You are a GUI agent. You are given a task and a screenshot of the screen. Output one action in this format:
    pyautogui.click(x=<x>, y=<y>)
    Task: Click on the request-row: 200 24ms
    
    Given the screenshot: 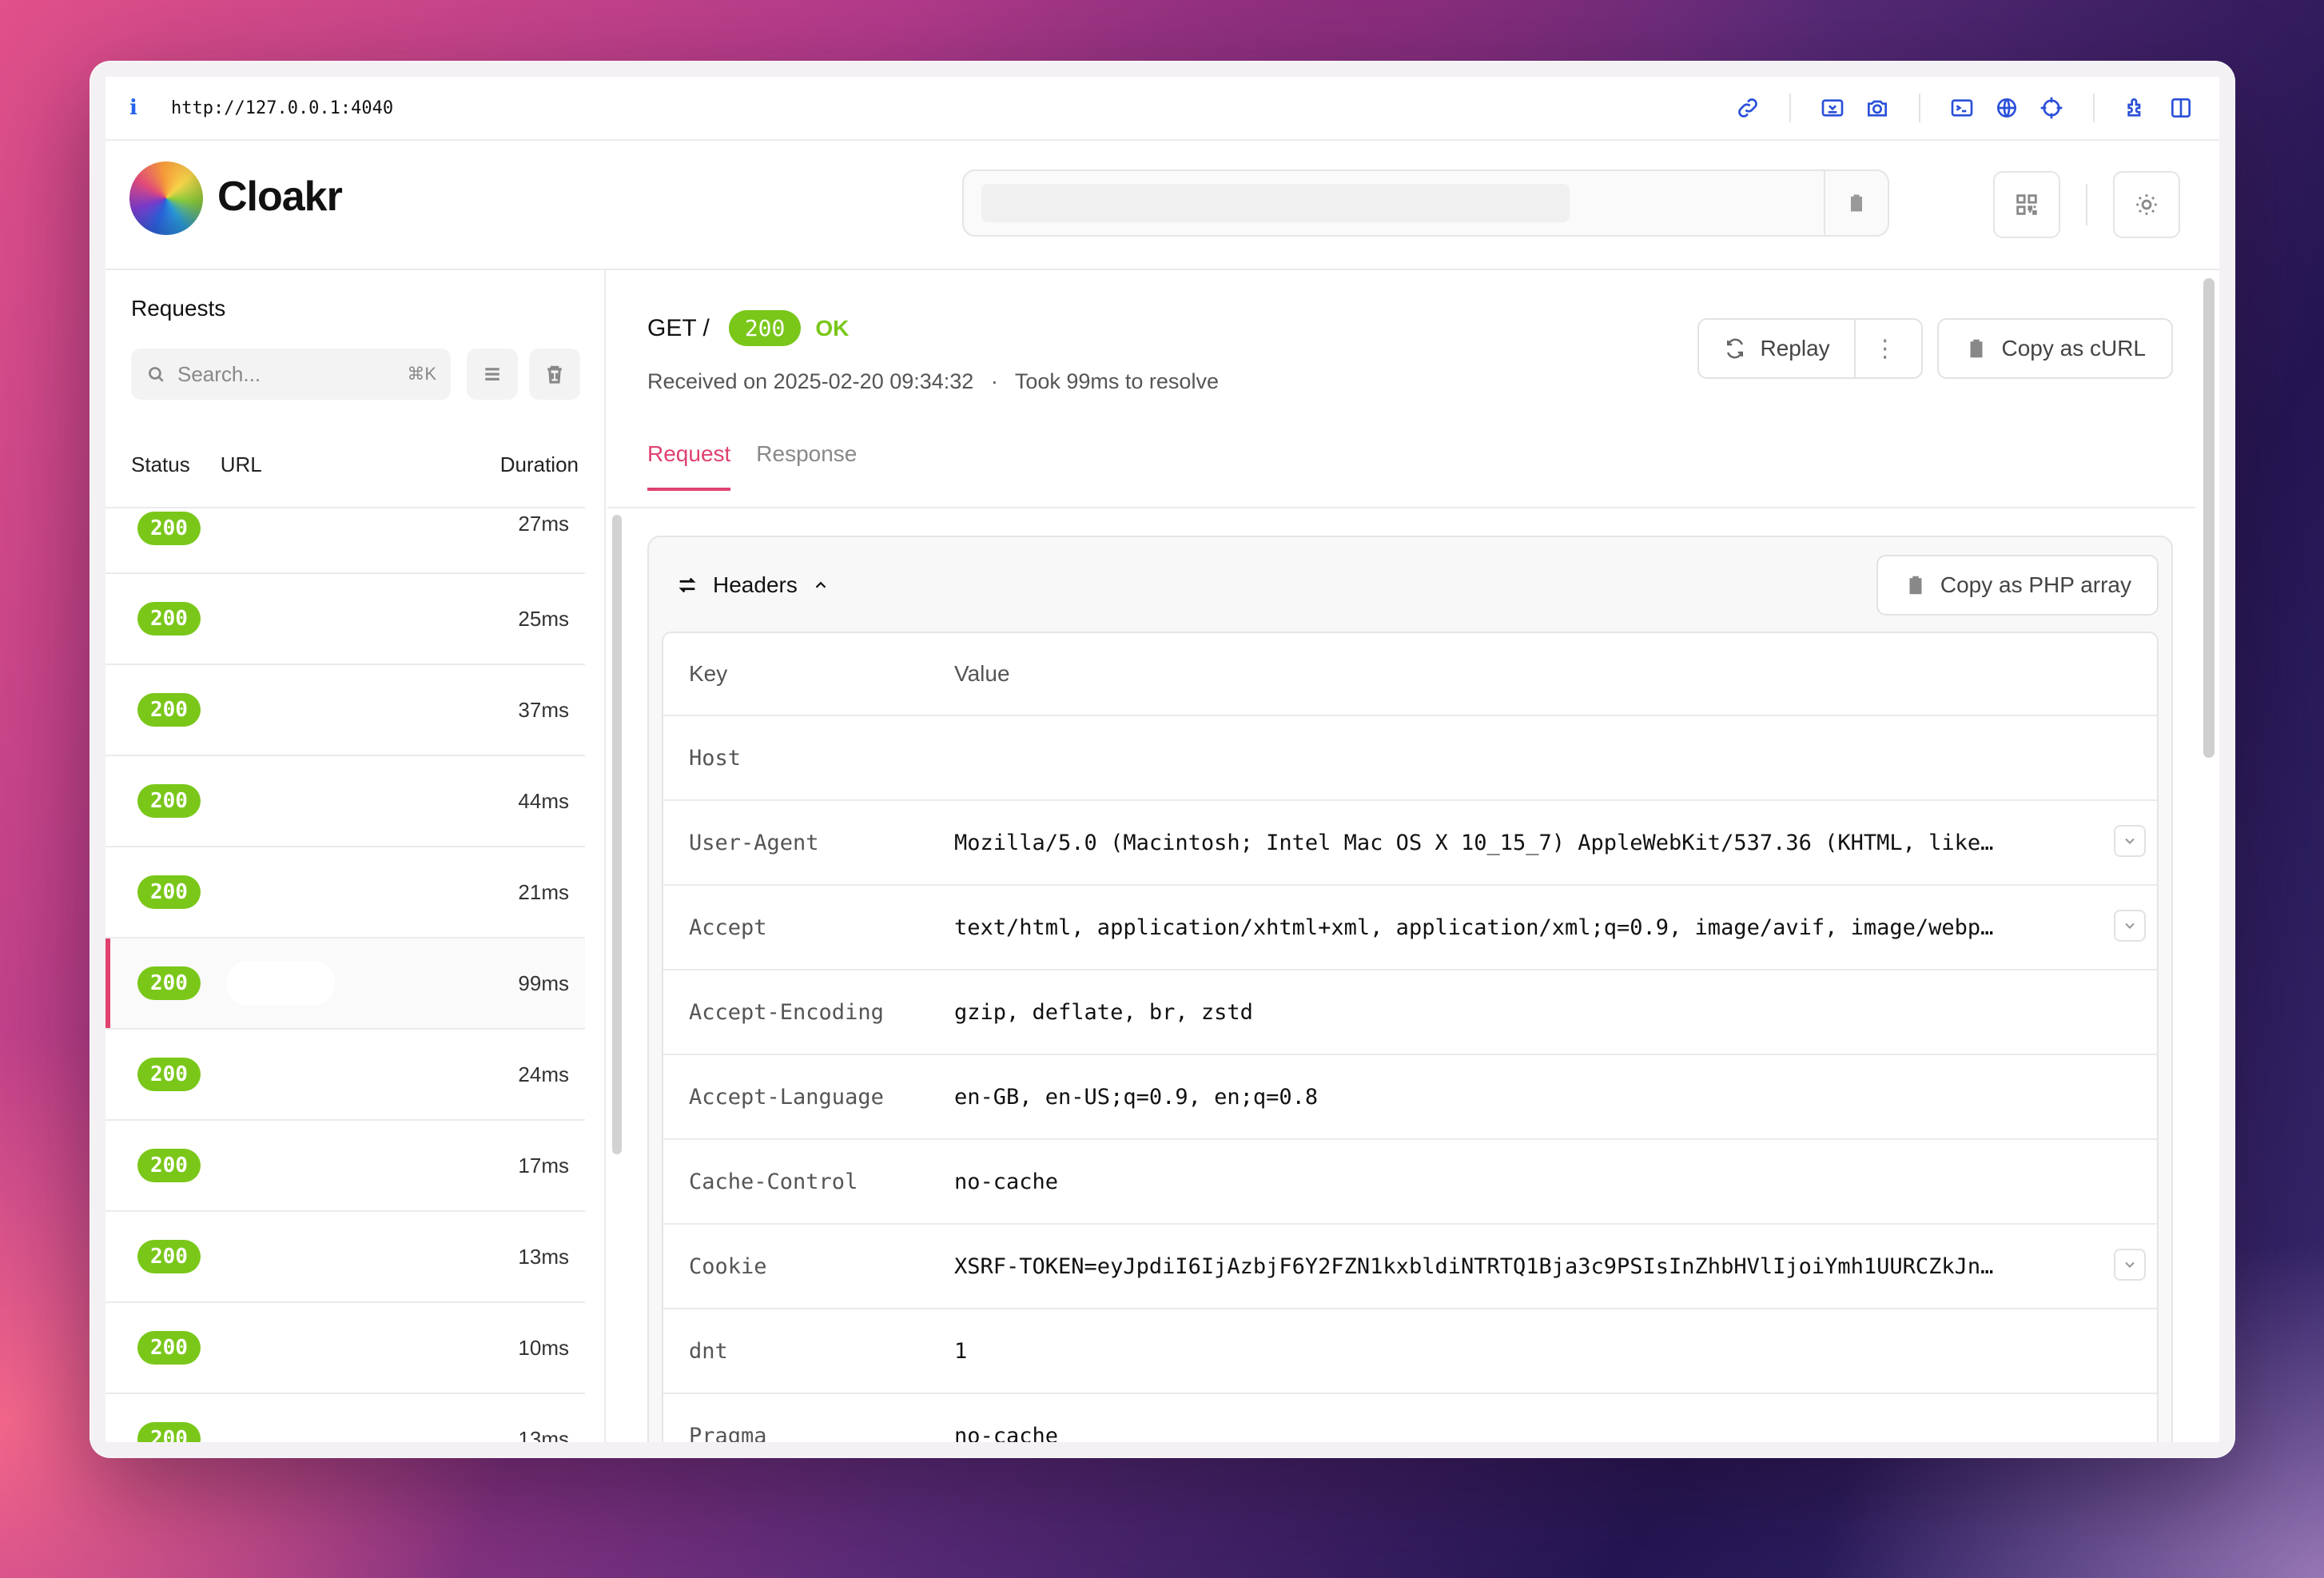 What is the action you would take?
    pyautogui.click(x=345, y=1075)
    